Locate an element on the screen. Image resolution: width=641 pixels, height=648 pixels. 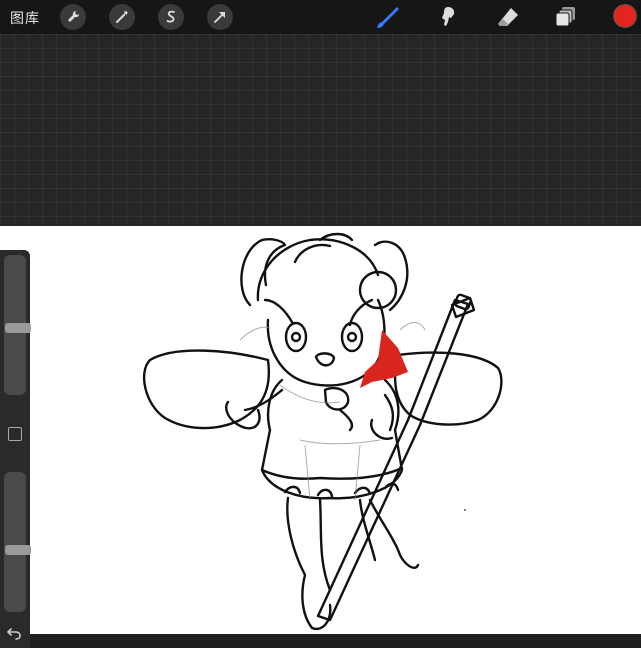
eraser-icon is located at coordinates (508, 17).